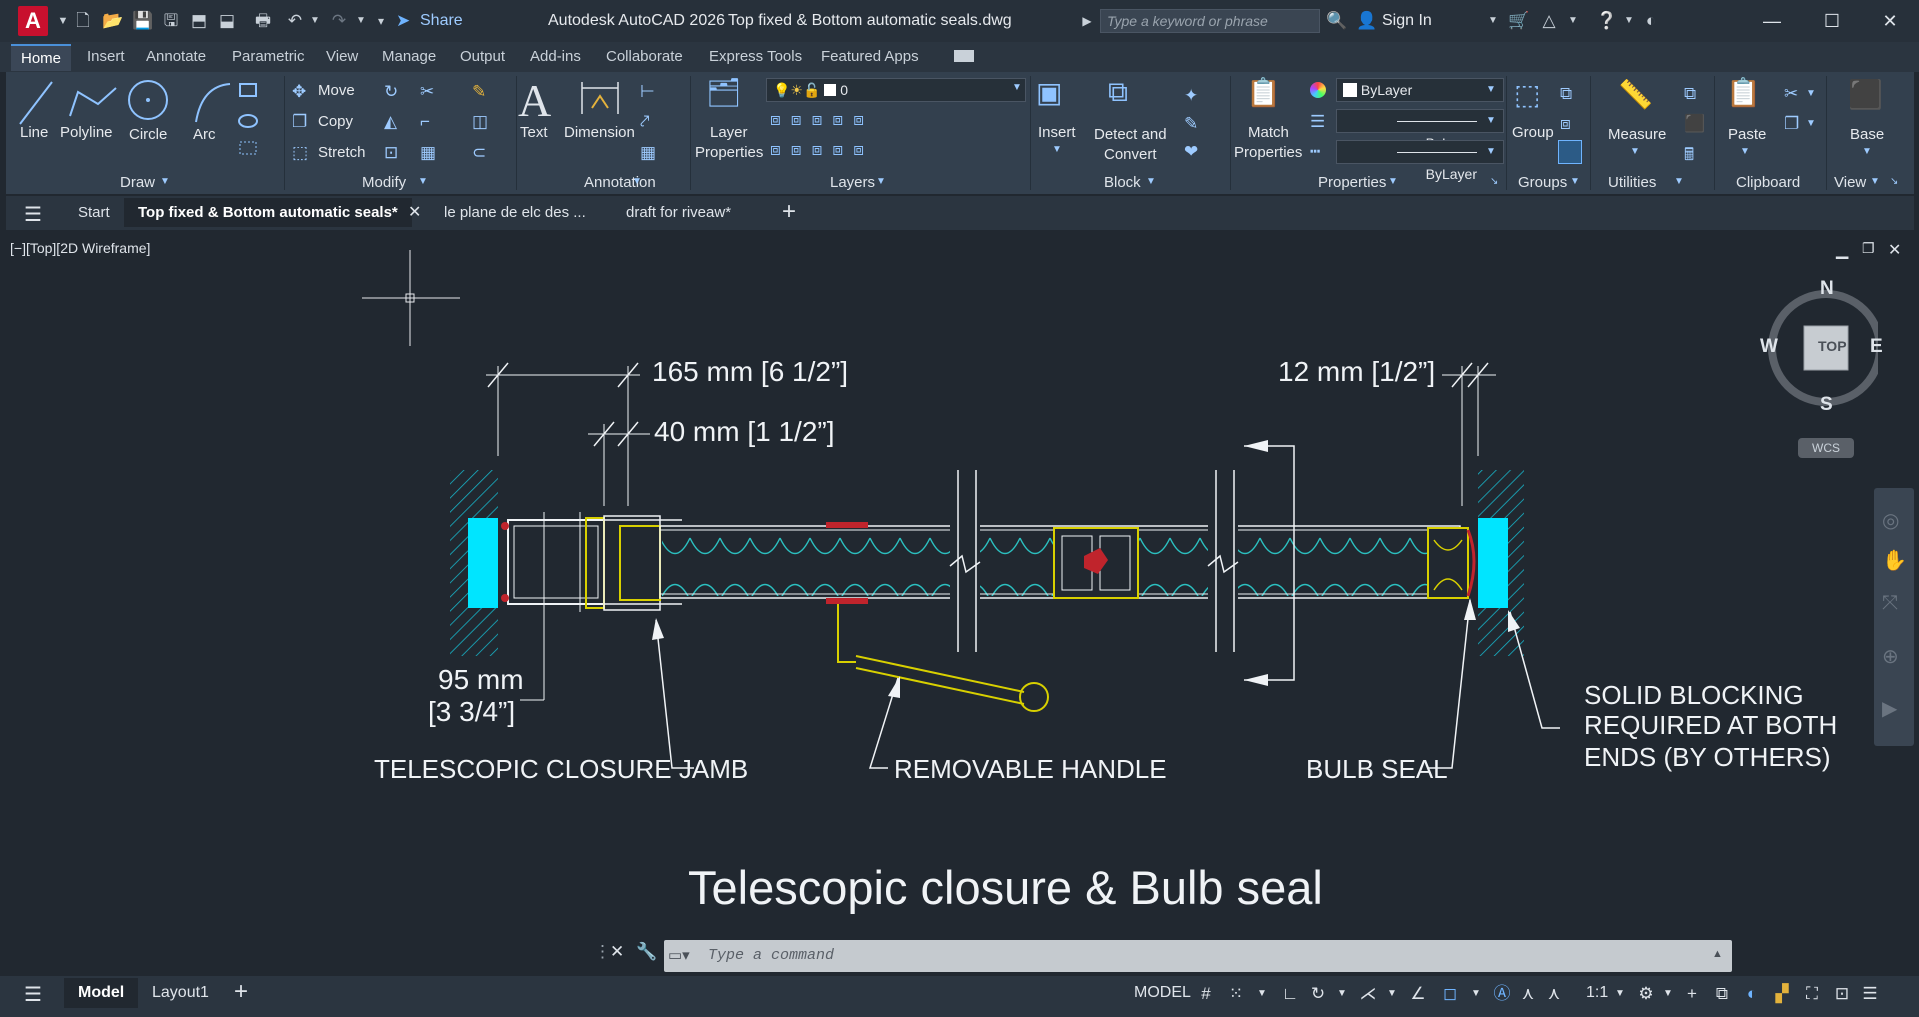 The height and width of the screenshot is (1017, 1919). What do you see at coordinates (1870, 994) in the screenshot?
I see `customize-status-bar-icon: ☰` at bounding box center [1870, 994].